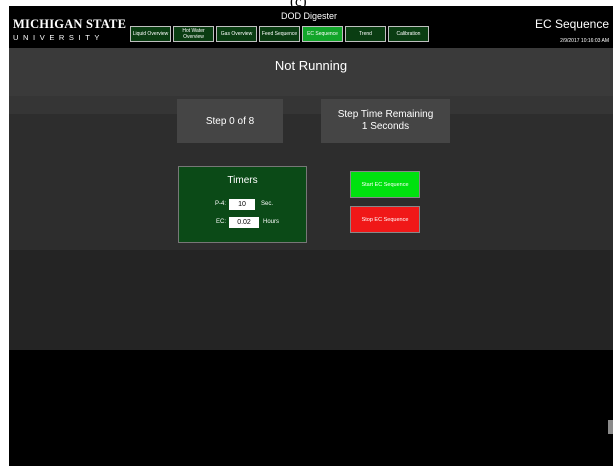 This screenshot has width=613, height=466. I want to click on start-ec-sequence-button: Start EC Sequence, so click(385, 184).